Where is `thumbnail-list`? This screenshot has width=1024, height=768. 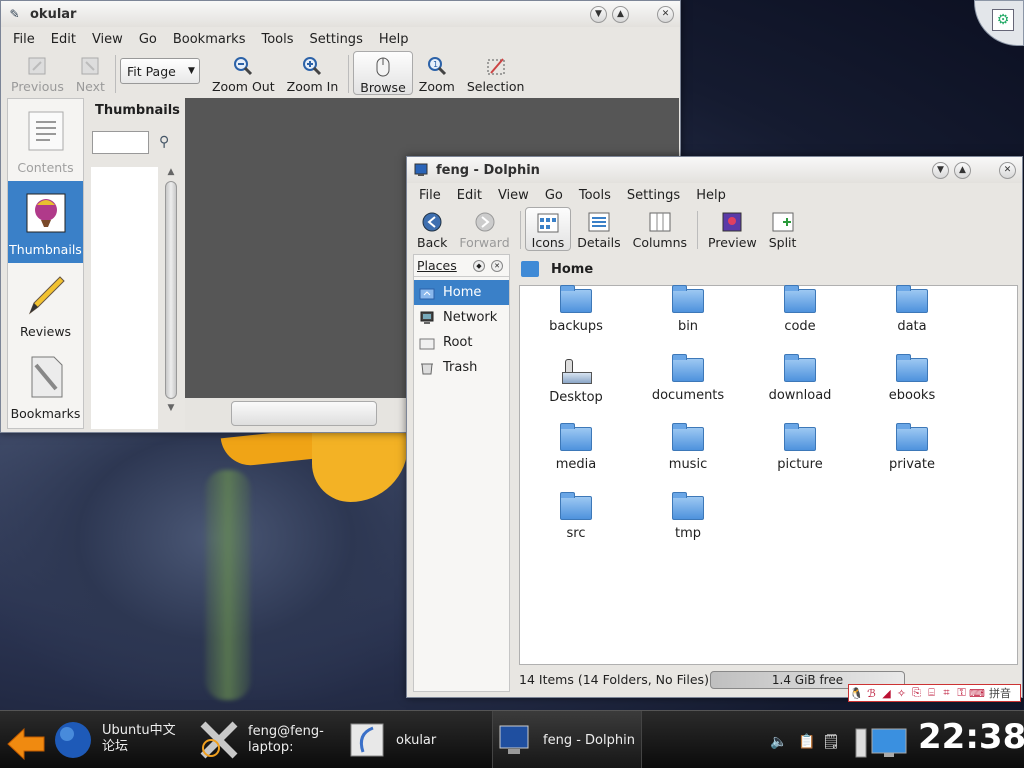 thumbnail-list is located at coordinates (124, 298).